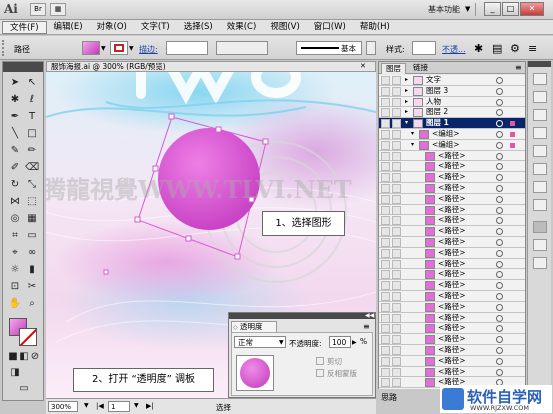 This screenshot has width=553, height=414. I want to click on layers-panel-menu-icon: ≡, so click(518, 67).